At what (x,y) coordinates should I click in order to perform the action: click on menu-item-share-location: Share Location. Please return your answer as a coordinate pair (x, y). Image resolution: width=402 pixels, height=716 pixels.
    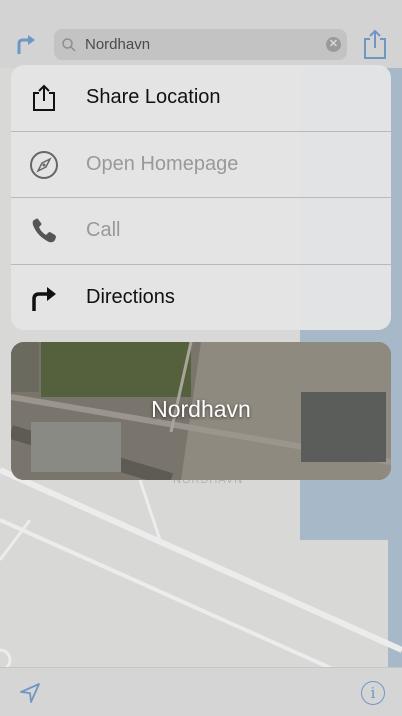
    Looking at the image, I should click on (201, 98).